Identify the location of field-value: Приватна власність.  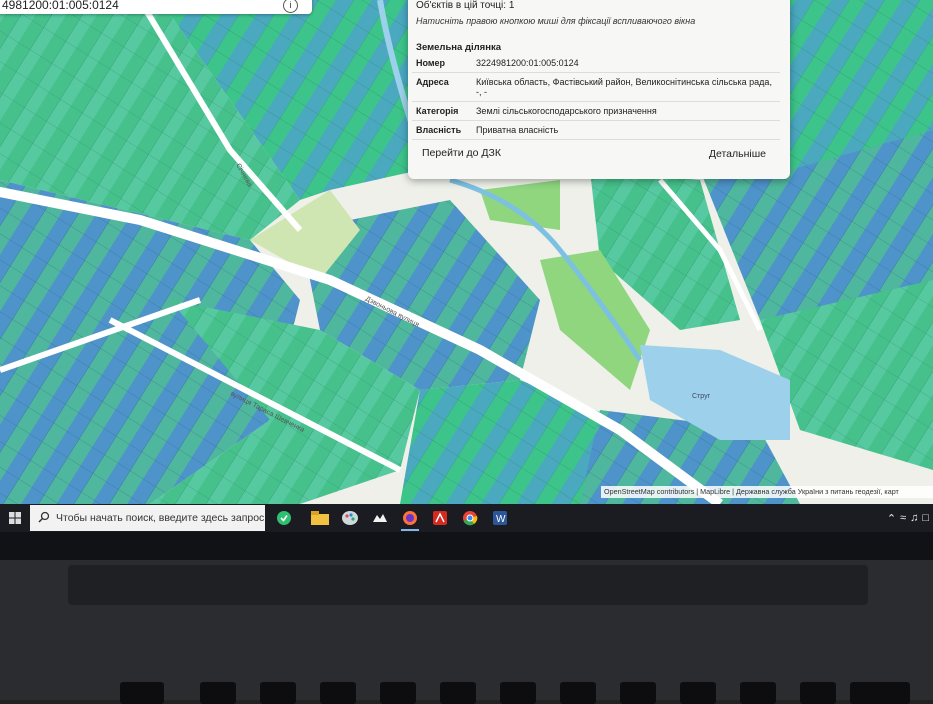
(626, 130).